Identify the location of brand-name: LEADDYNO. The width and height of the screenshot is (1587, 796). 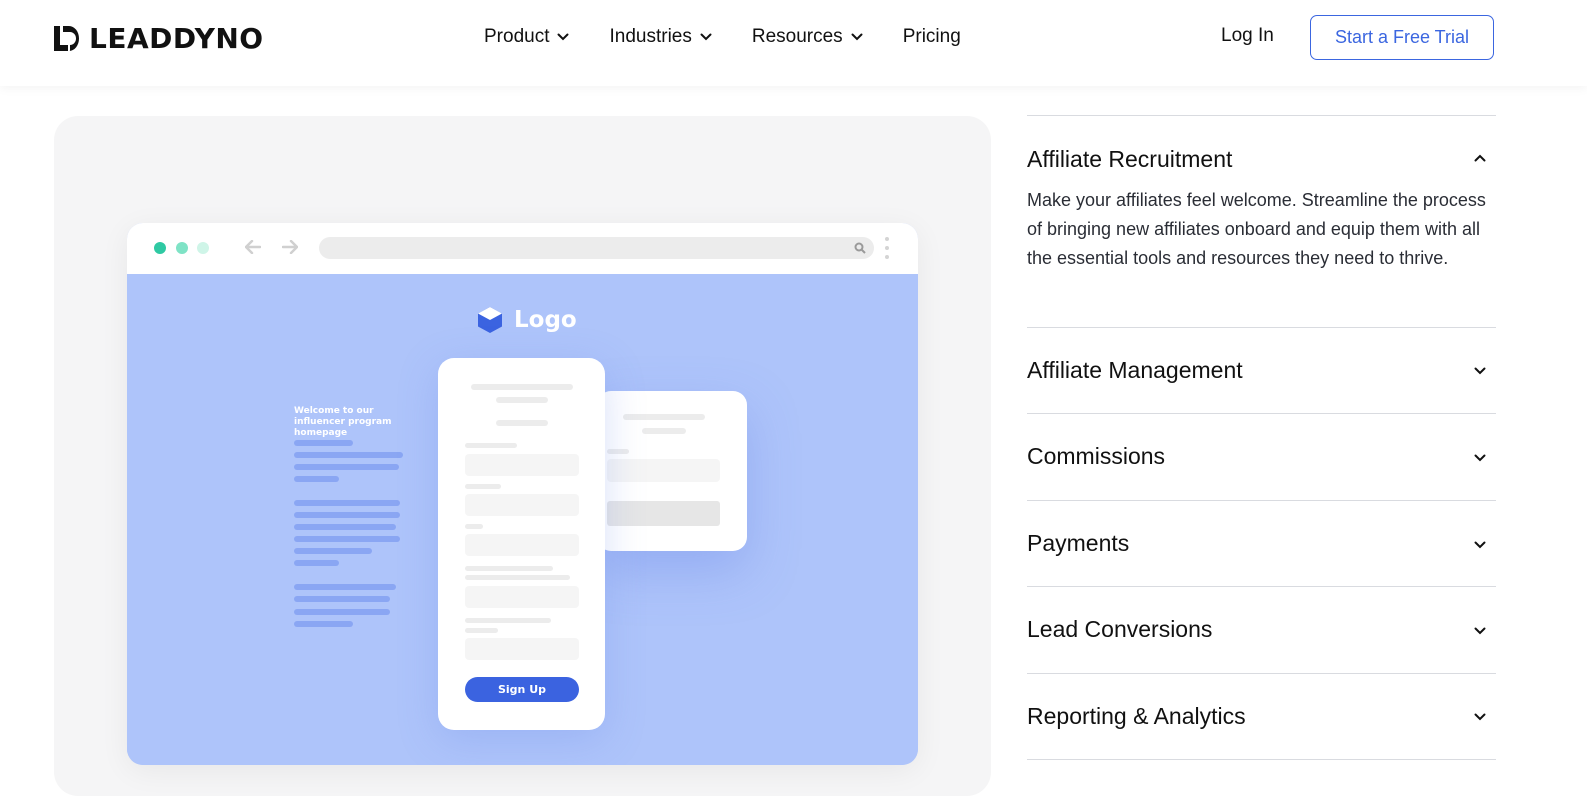
(176, 38).